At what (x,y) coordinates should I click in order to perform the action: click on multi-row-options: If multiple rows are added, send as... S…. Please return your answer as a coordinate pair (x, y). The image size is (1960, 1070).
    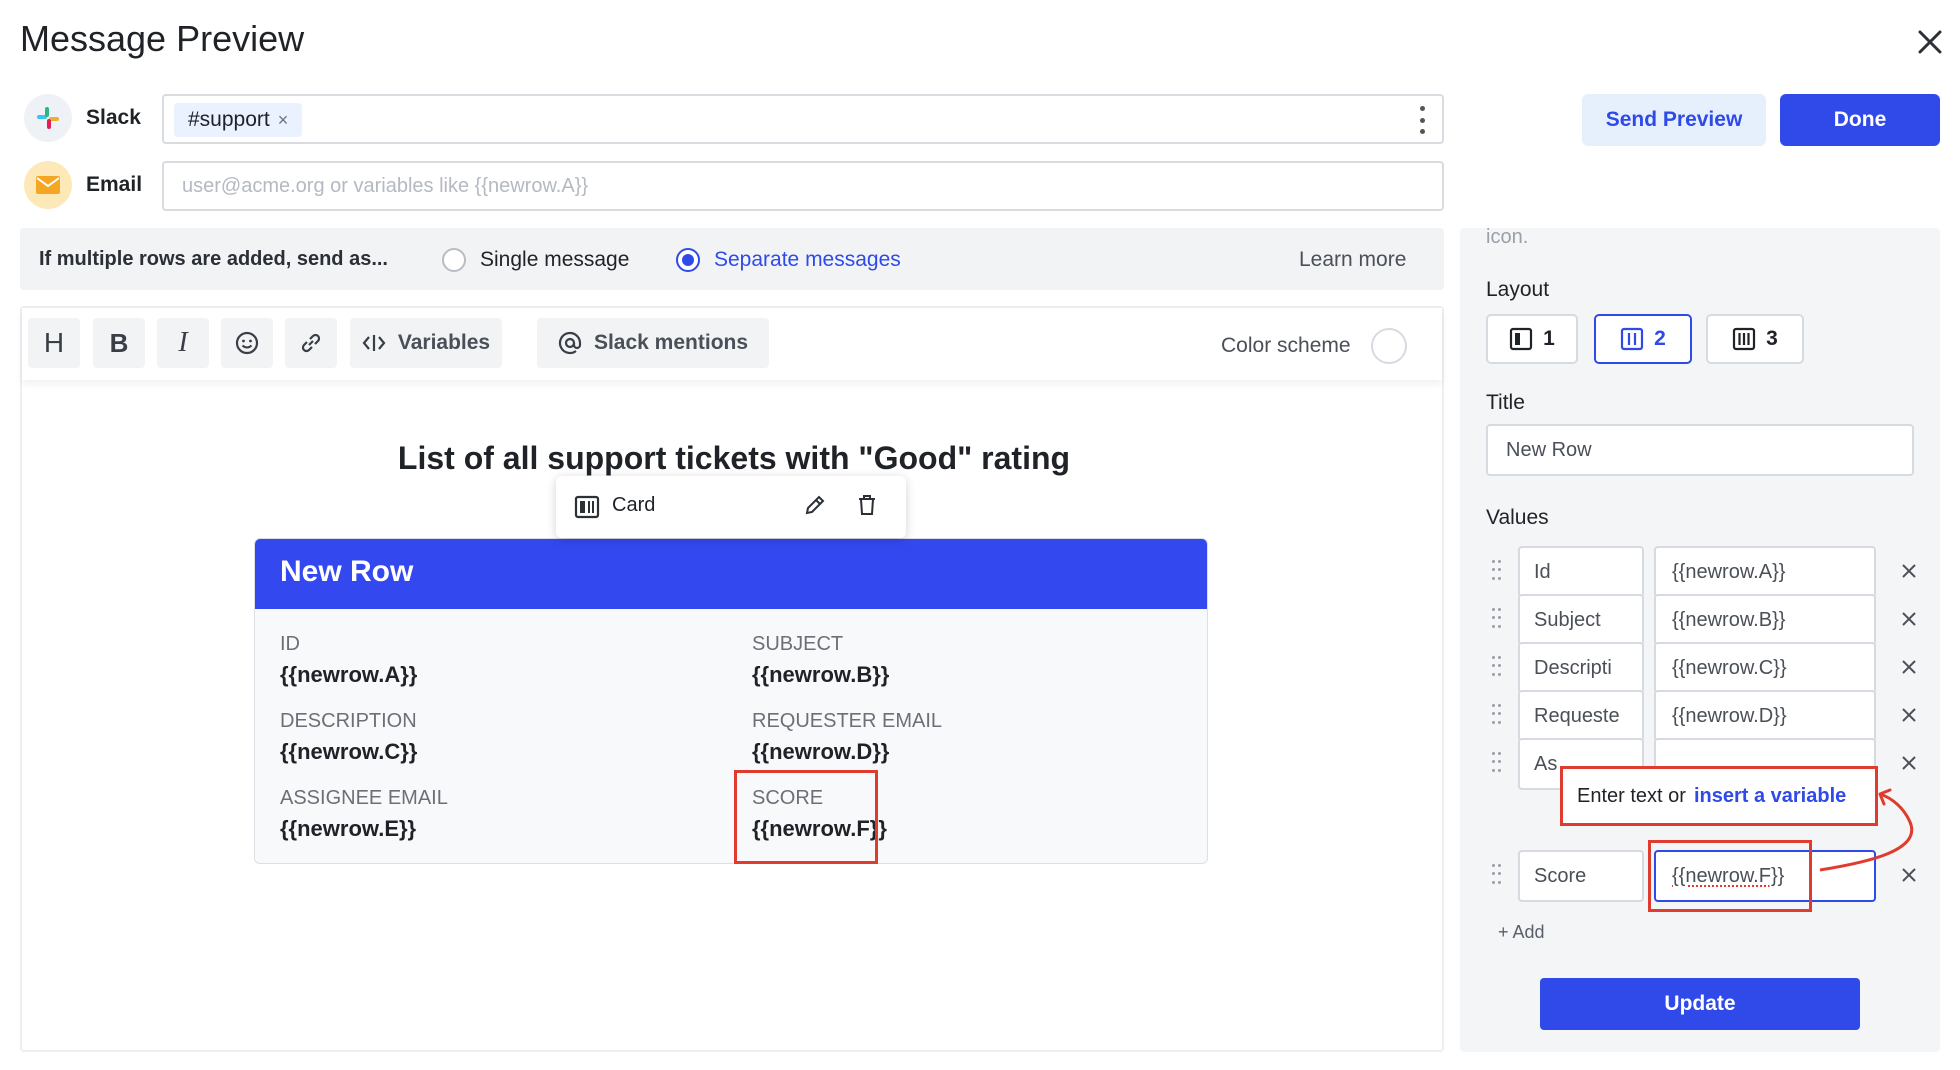
    Looking at the image, I should click on (732, 259).